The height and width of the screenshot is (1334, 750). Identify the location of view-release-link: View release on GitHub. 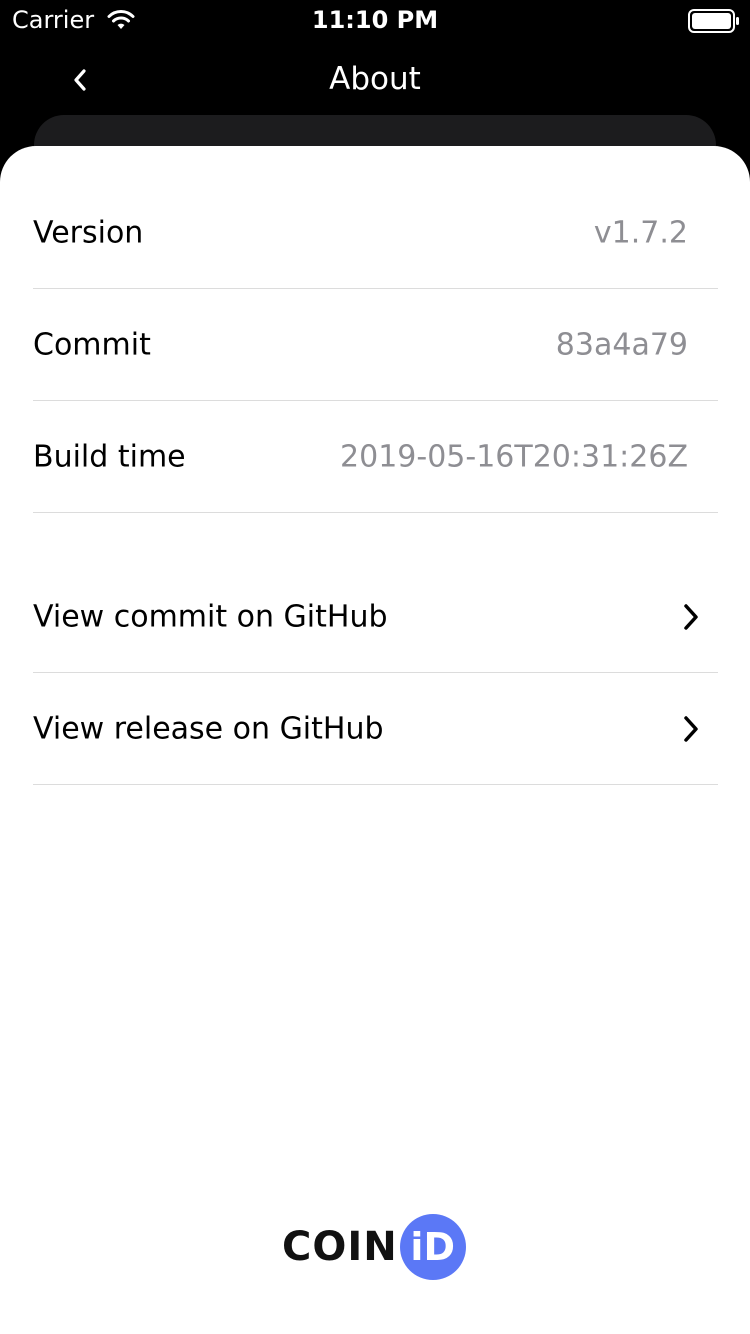
(375, 729).